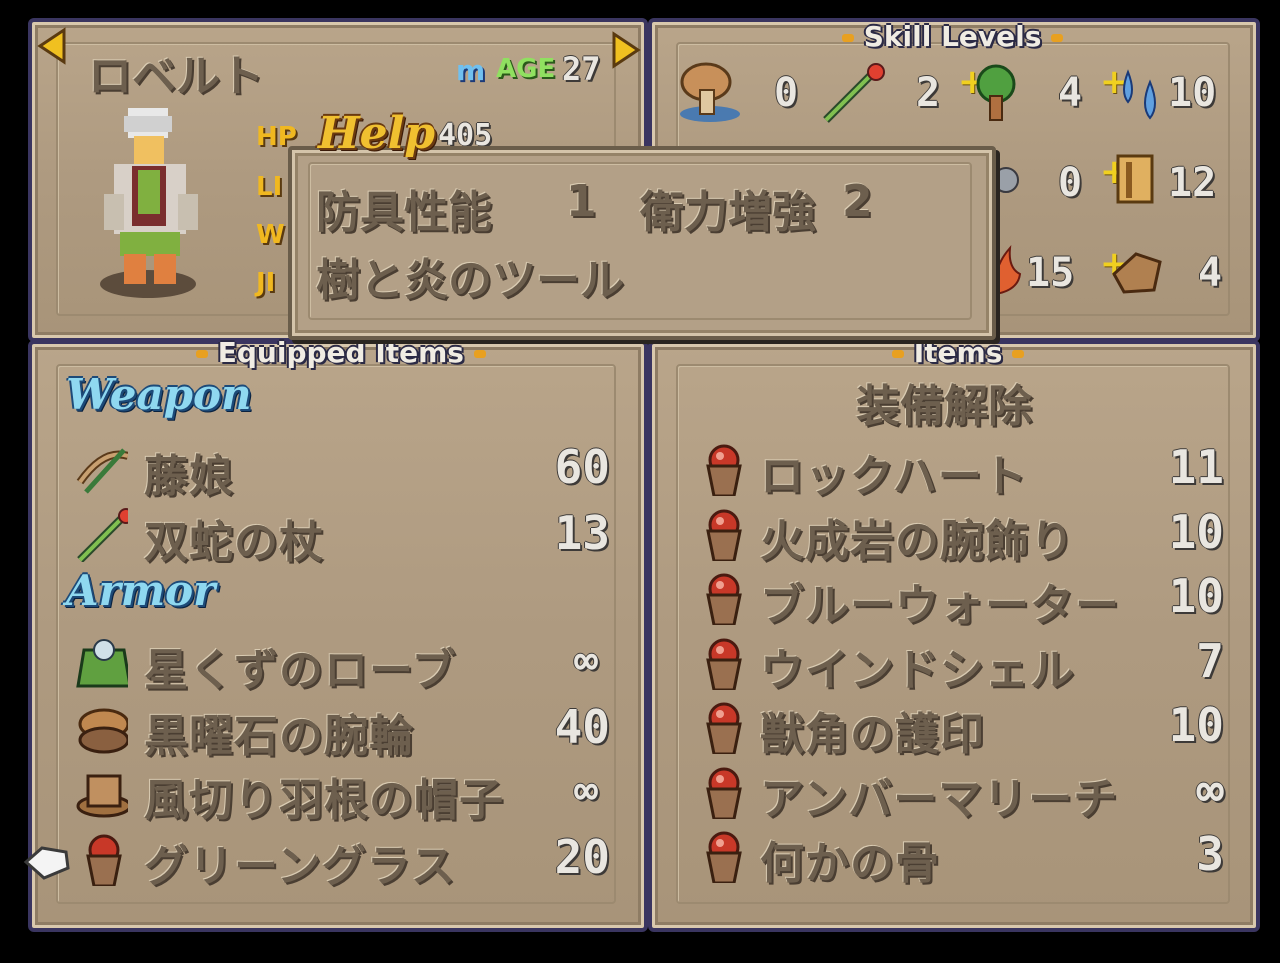  What do you see at coordinates (176, 76) in the screenshot?
I see `character-name: ロベルト` at bounding box center [176, 76].